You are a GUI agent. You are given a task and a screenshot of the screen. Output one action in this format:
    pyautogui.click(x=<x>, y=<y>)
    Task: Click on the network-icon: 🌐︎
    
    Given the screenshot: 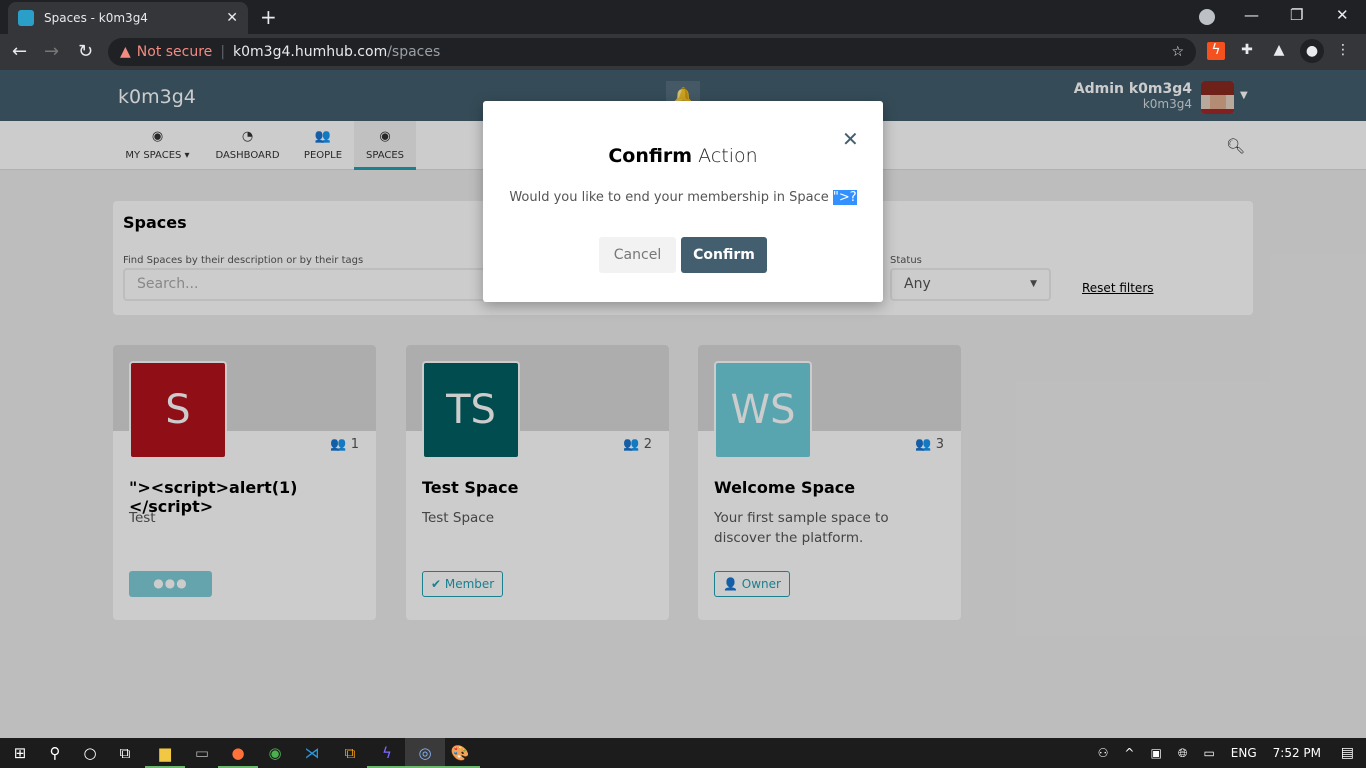 What is the action you would take?
    pyautogui.click(x=1183, y=753)
    